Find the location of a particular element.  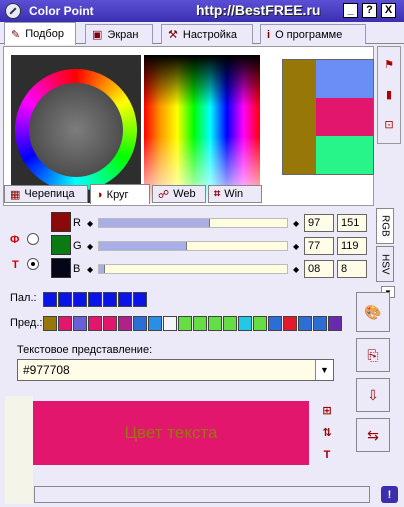

frame-icon: ⊡ is located at coordinates (389, 124).